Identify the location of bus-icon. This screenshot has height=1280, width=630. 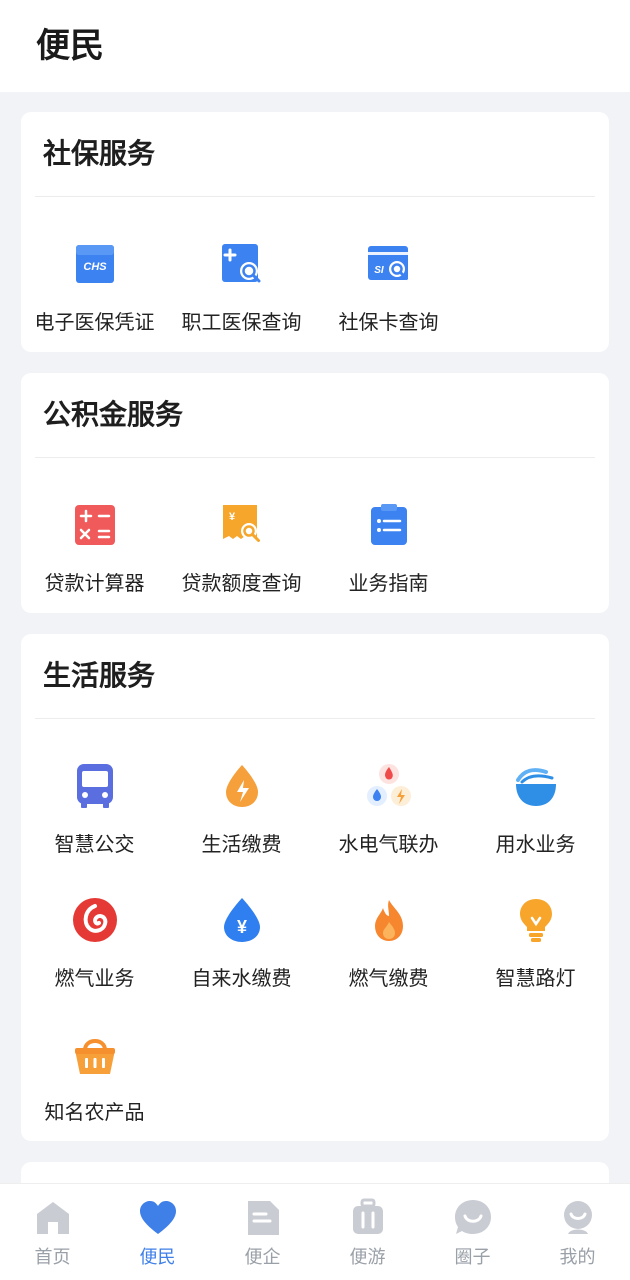
(94, 786).